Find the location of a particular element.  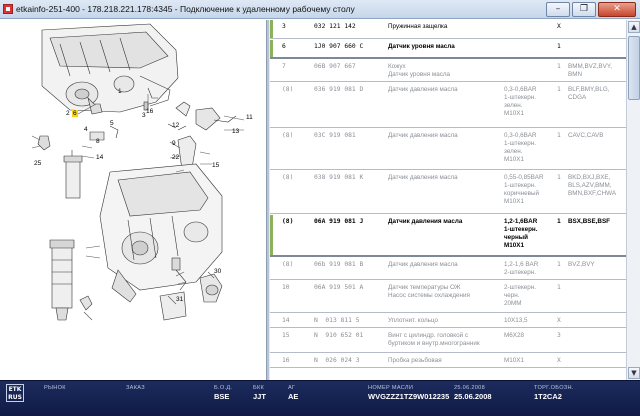

scroll-down-button: ▼ is located at coordinates (634, 373).